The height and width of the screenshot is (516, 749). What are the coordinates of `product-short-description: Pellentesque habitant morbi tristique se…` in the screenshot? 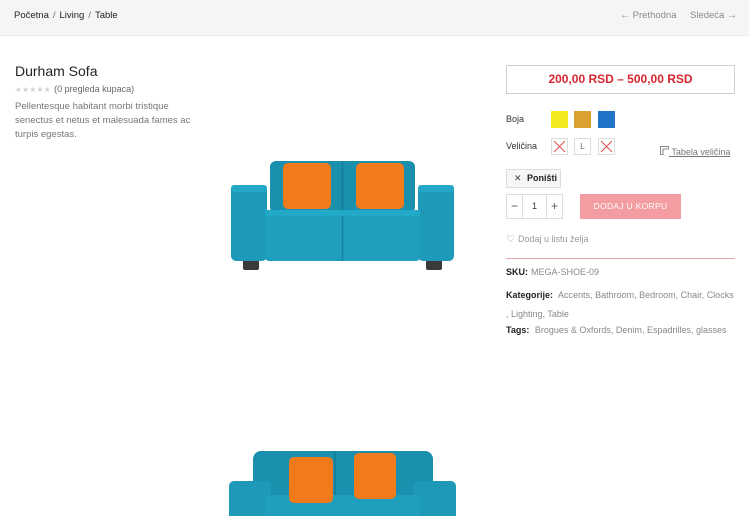 It's located at (103, 120).